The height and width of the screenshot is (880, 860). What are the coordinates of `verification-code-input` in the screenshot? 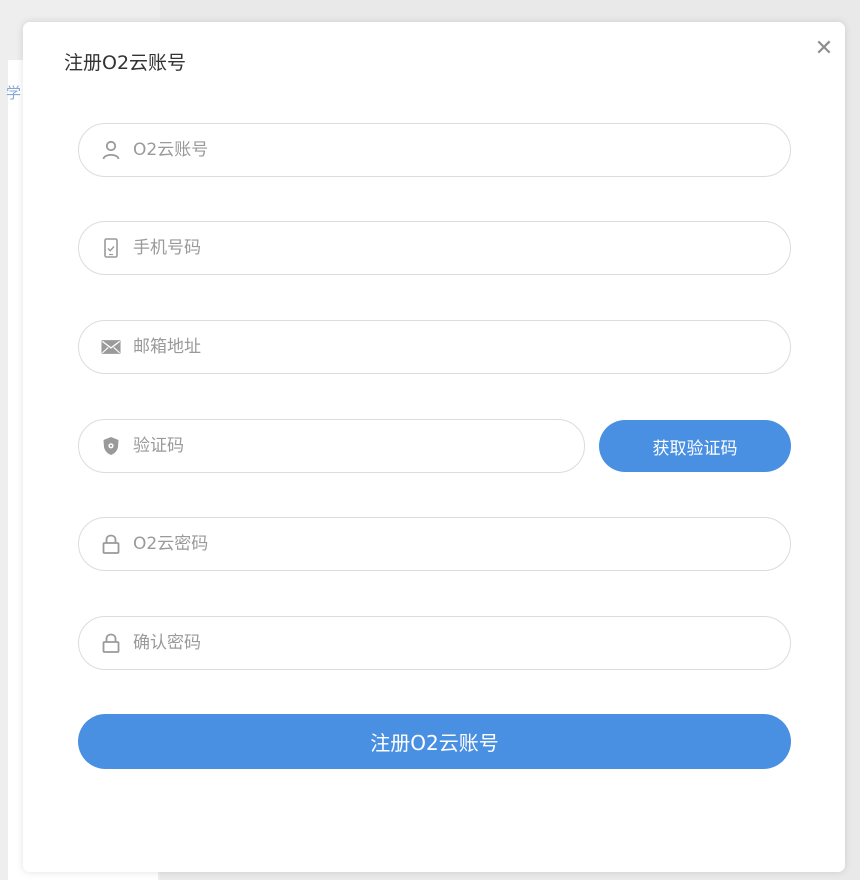 It's located at (358, 446).